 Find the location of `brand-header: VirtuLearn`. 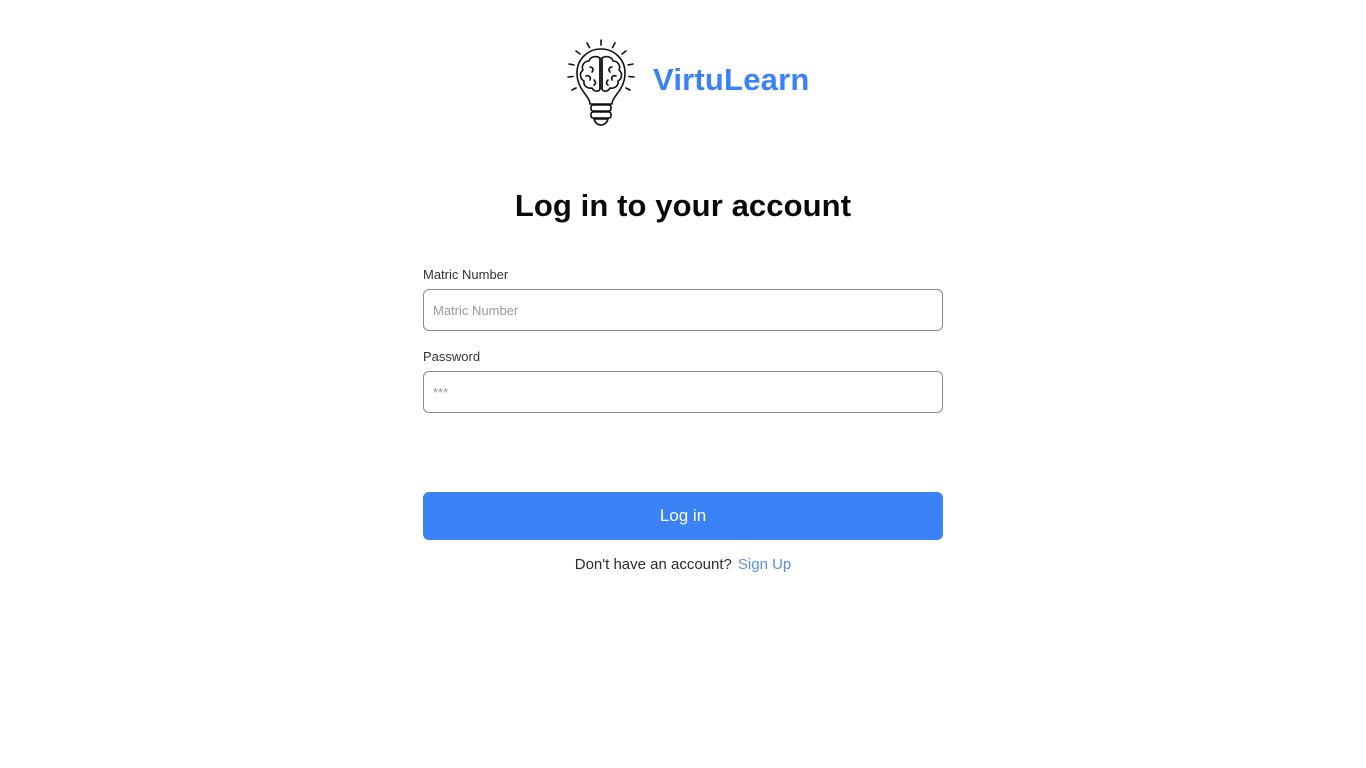

brand-header: VirtuLearn is located at coordinates (686, 83).